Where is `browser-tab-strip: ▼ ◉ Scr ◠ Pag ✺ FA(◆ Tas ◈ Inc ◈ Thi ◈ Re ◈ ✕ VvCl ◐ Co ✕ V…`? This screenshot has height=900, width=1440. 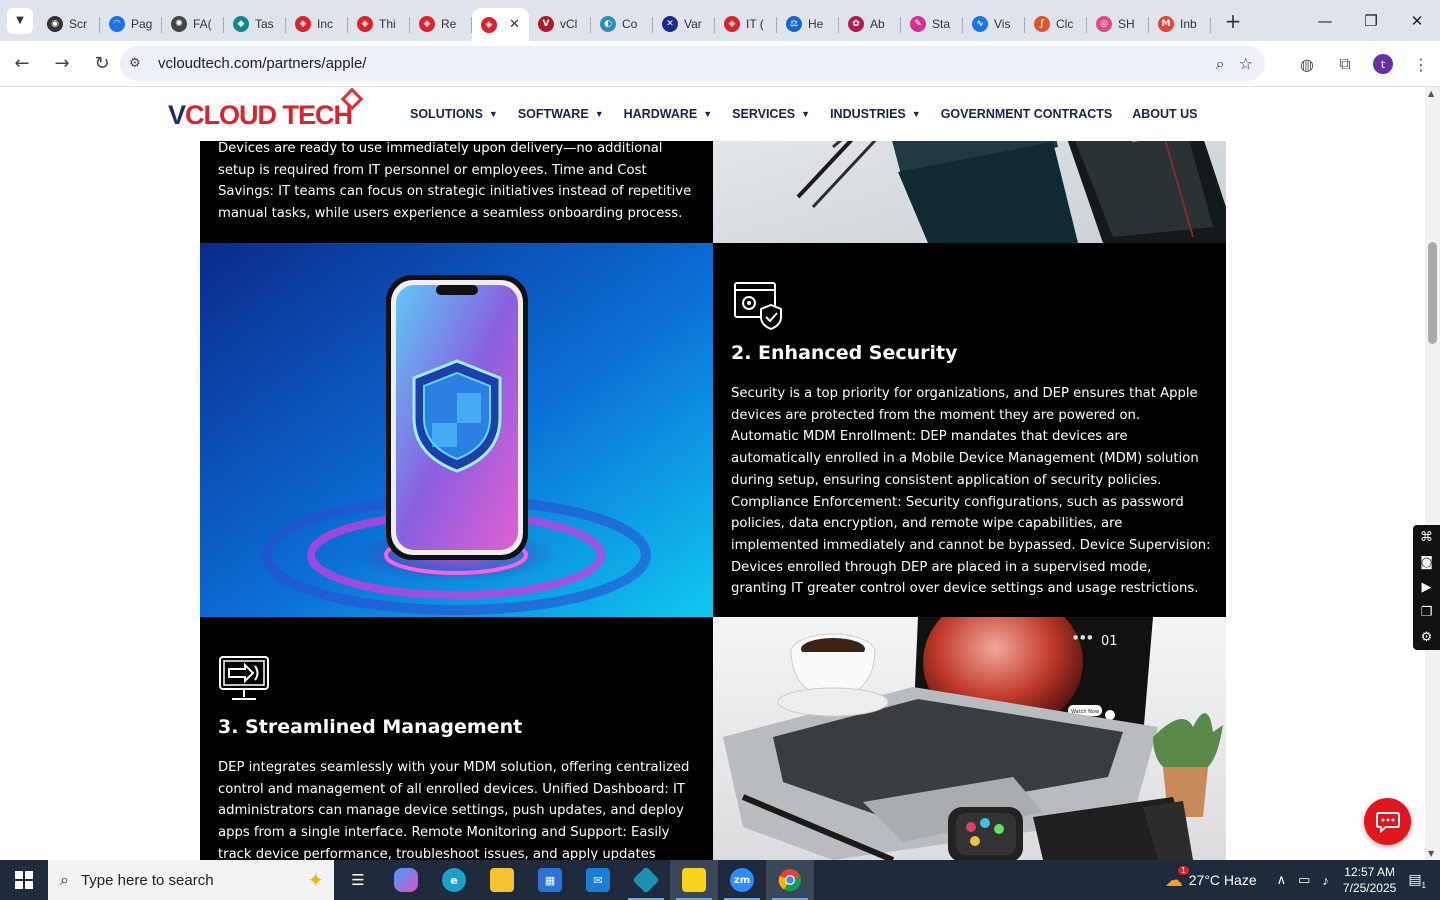
browser-tab-strip: ▼ ◉ Scr ◠ Pag ✺ FA(◆ Tas ◈ Inc ◈ Thi ◈ Re ◈ ✕ VvCl ◐ Co ✕ V… is located at coordinates (720, 20).